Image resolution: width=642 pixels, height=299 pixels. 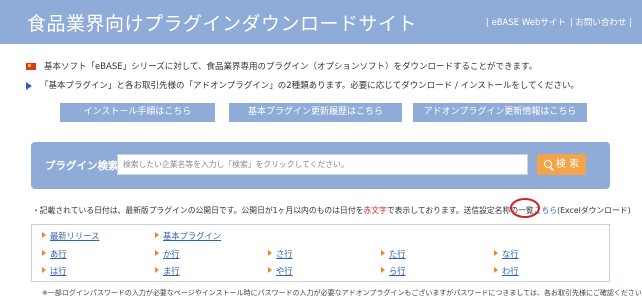 I want to click on index-sa-row: さ行, so click(x=280, y=254).